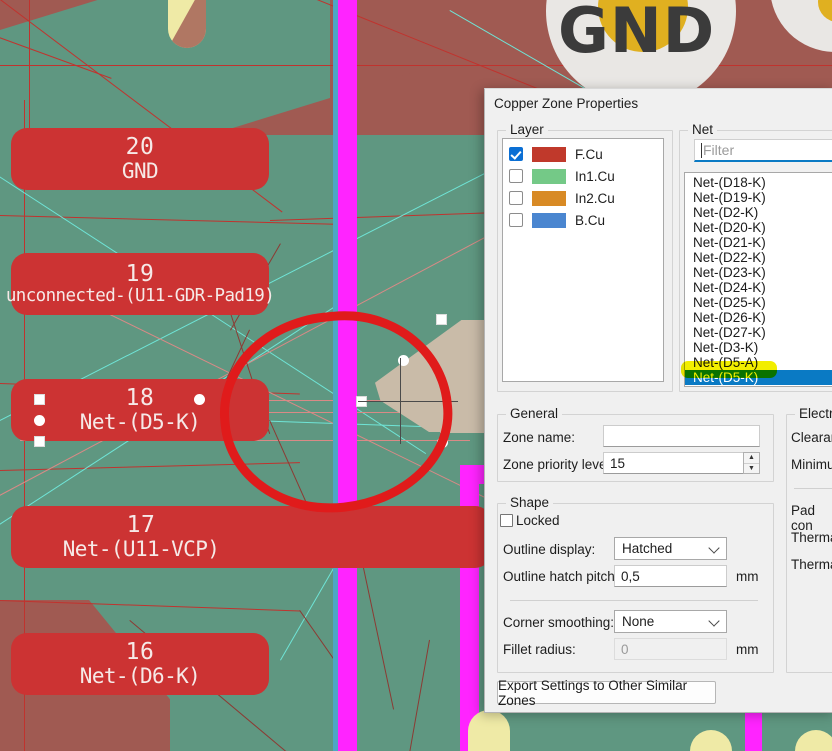 The image size is (832, 751). I want to click on net-list-item: Net-(D2-K), so click(758, 212).